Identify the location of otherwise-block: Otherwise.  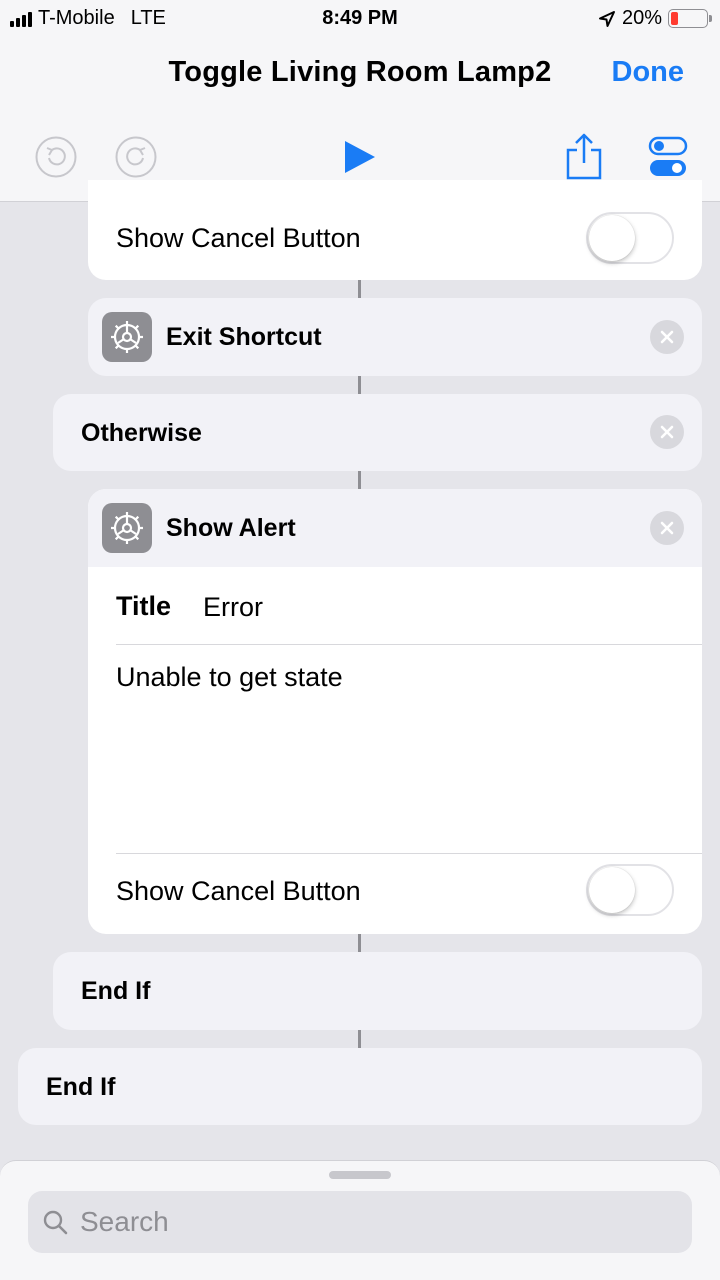
(377, 432).